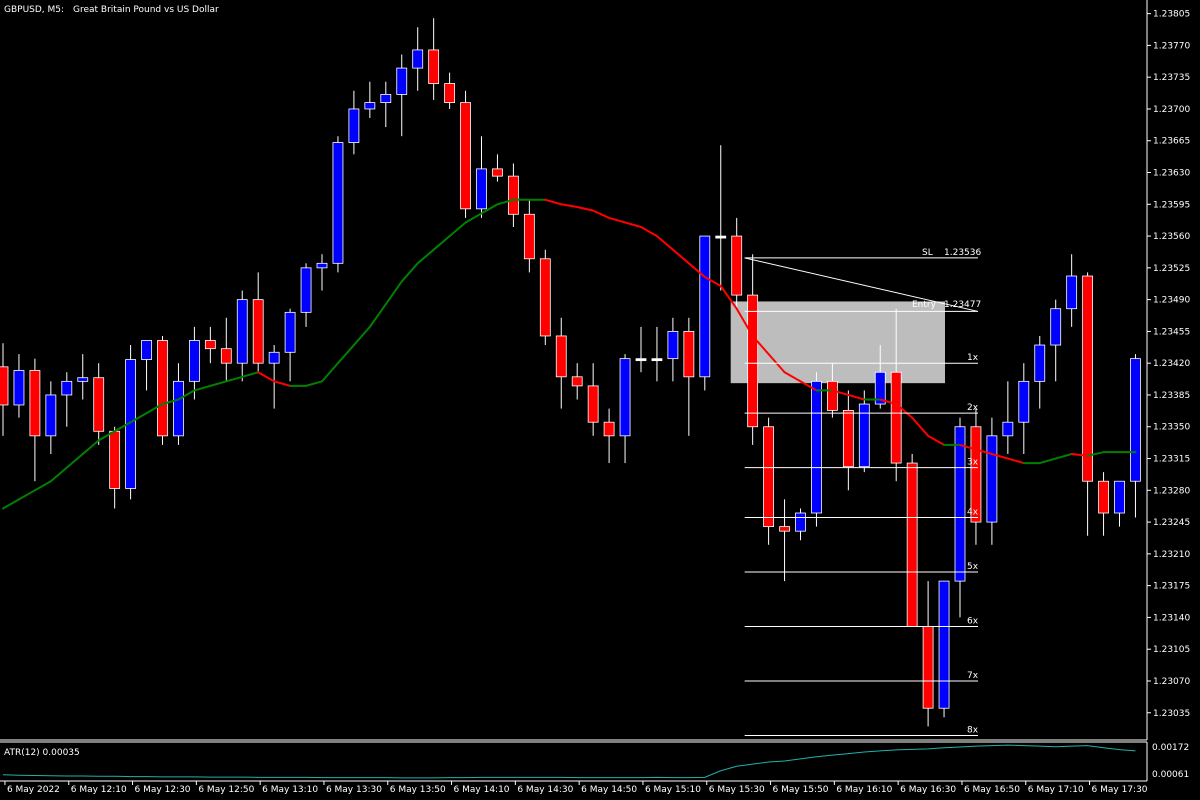 The height and width of the screenshot is (800, 1200). I want to click on entry-zone-box, so click(837, 342).